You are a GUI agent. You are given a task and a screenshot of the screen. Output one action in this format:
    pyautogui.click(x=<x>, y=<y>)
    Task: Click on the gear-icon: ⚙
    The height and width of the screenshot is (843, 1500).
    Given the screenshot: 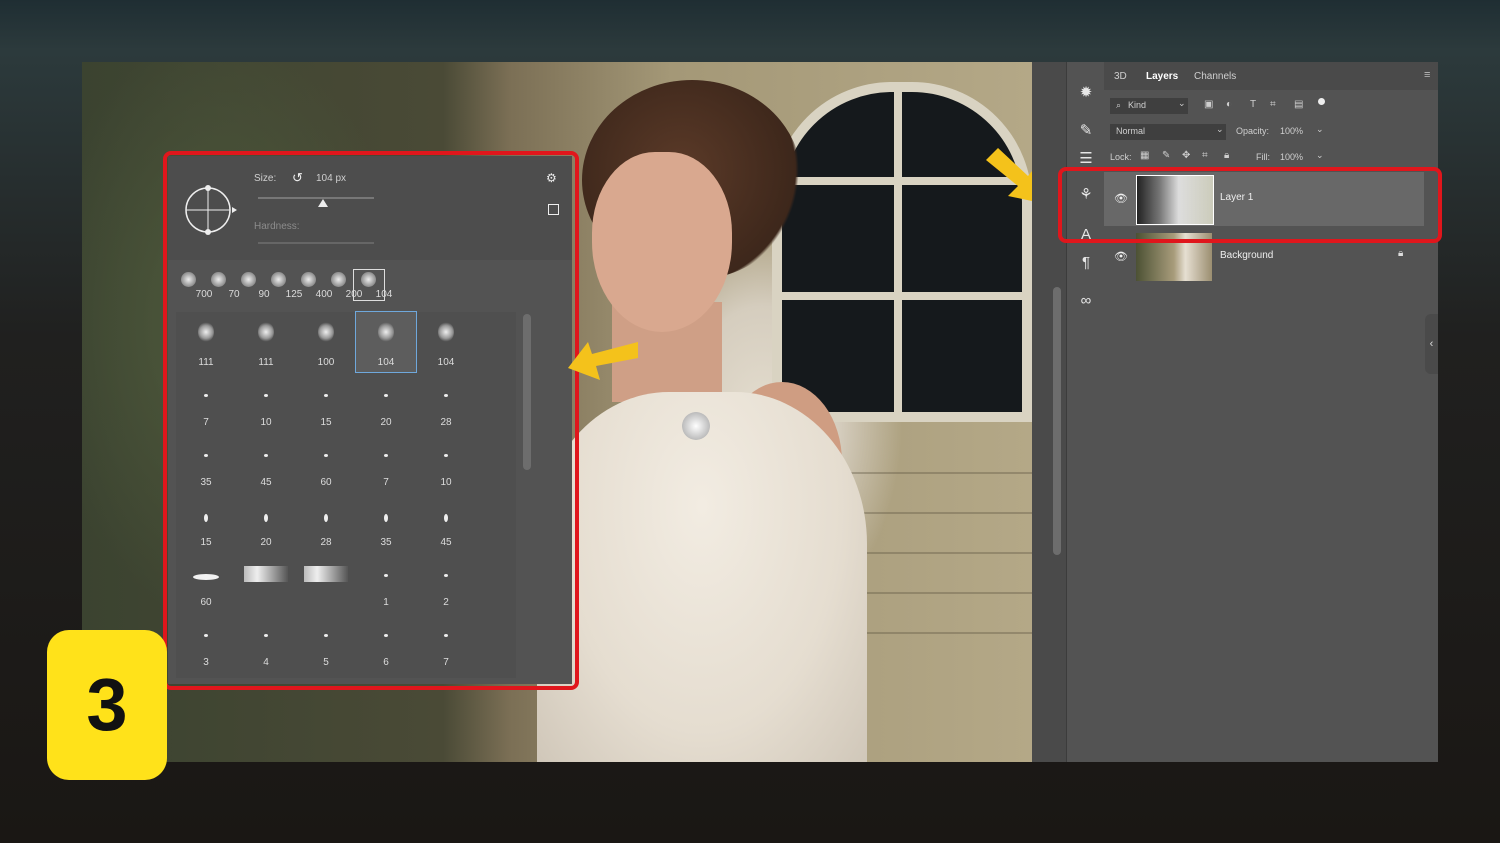 What is the action you would take?
    pyautogui.click(x=551, y=178)
    